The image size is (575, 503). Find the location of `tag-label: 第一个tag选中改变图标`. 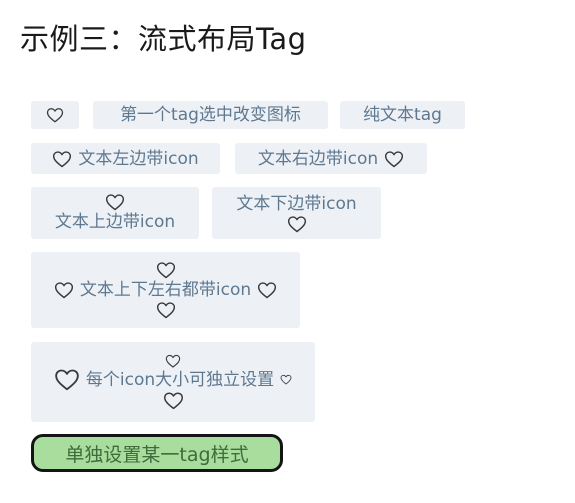

tag-label: 第一个tag选中改变图标 is located at coordinates (210, 115).